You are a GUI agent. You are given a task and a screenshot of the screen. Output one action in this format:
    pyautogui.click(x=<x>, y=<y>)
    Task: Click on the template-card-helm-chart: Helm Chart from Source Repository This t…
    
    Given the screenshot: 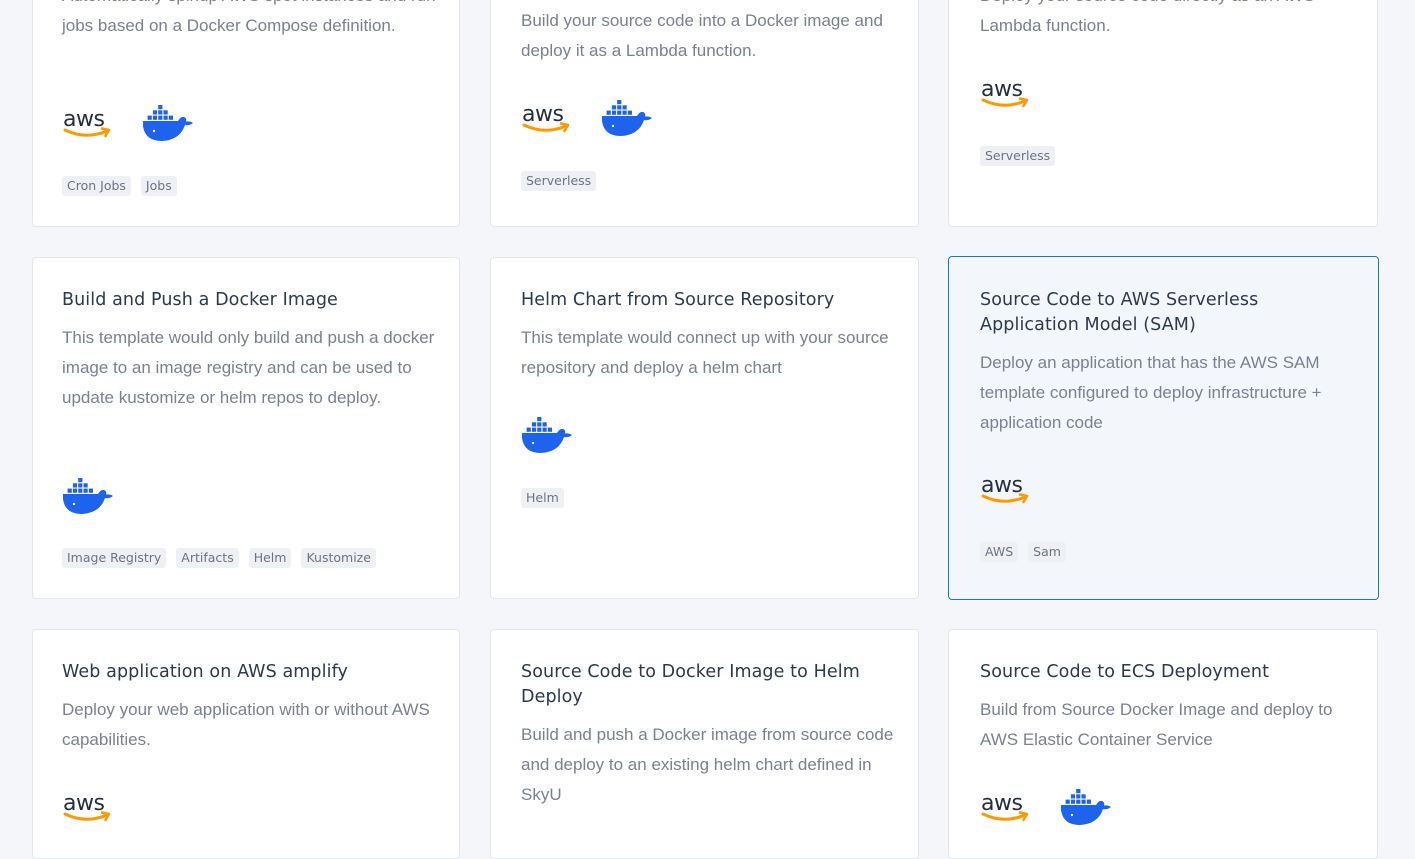 What is the action you would take?
    pyautogui.click(x=704, y=428)
    